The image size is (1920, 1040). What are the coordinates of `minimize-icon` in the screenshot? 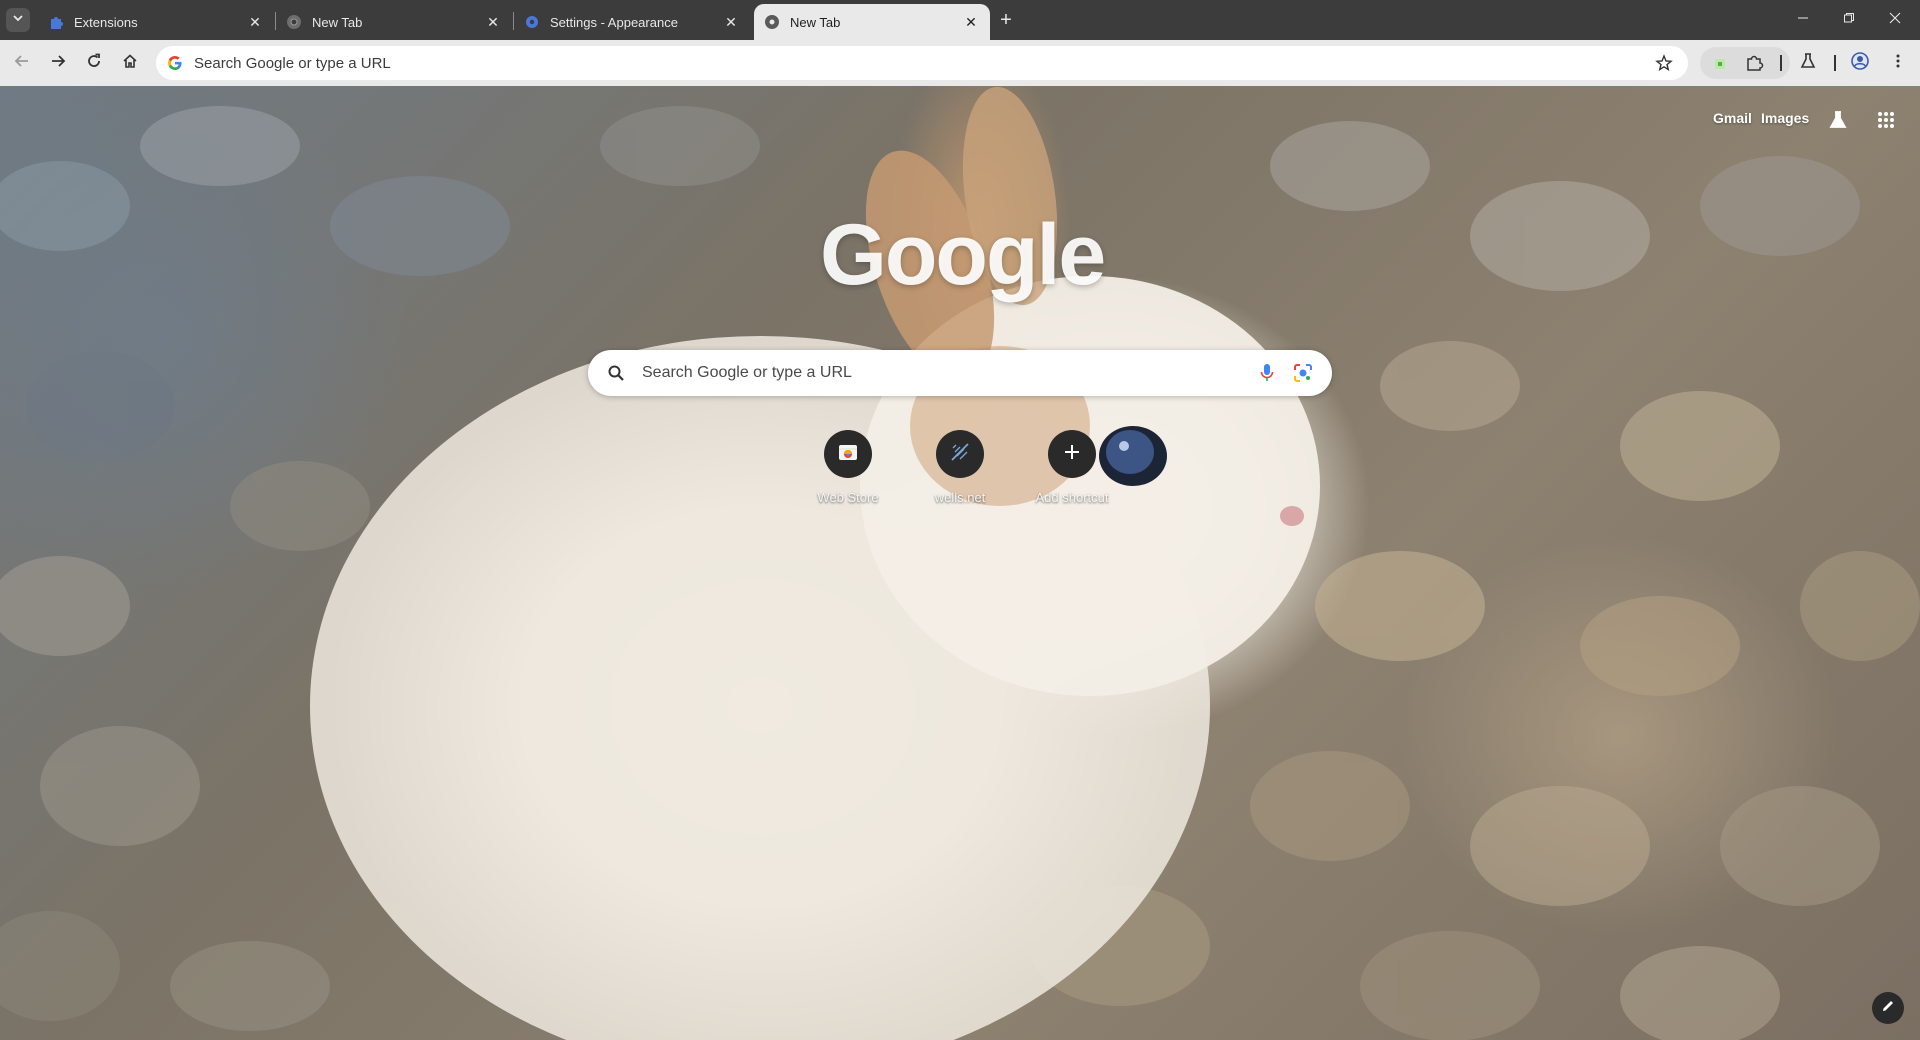 It's located at (1803, 20).